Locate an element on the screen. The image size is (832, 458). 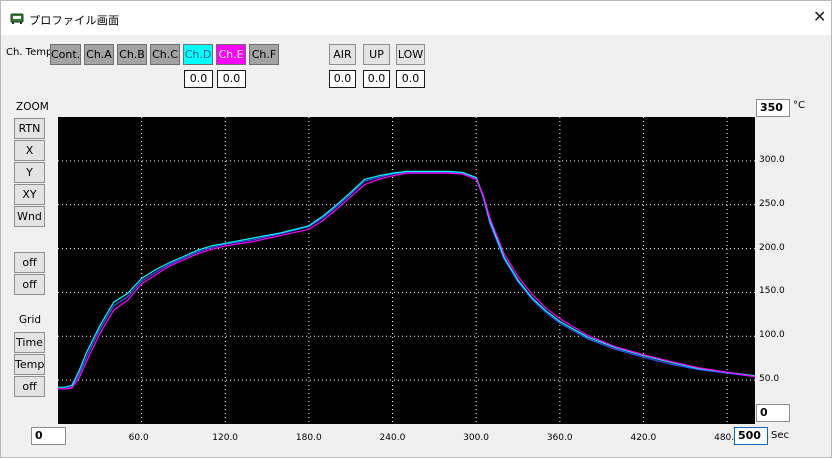
x-max-input: 500 is located at coordinates (751, 436).